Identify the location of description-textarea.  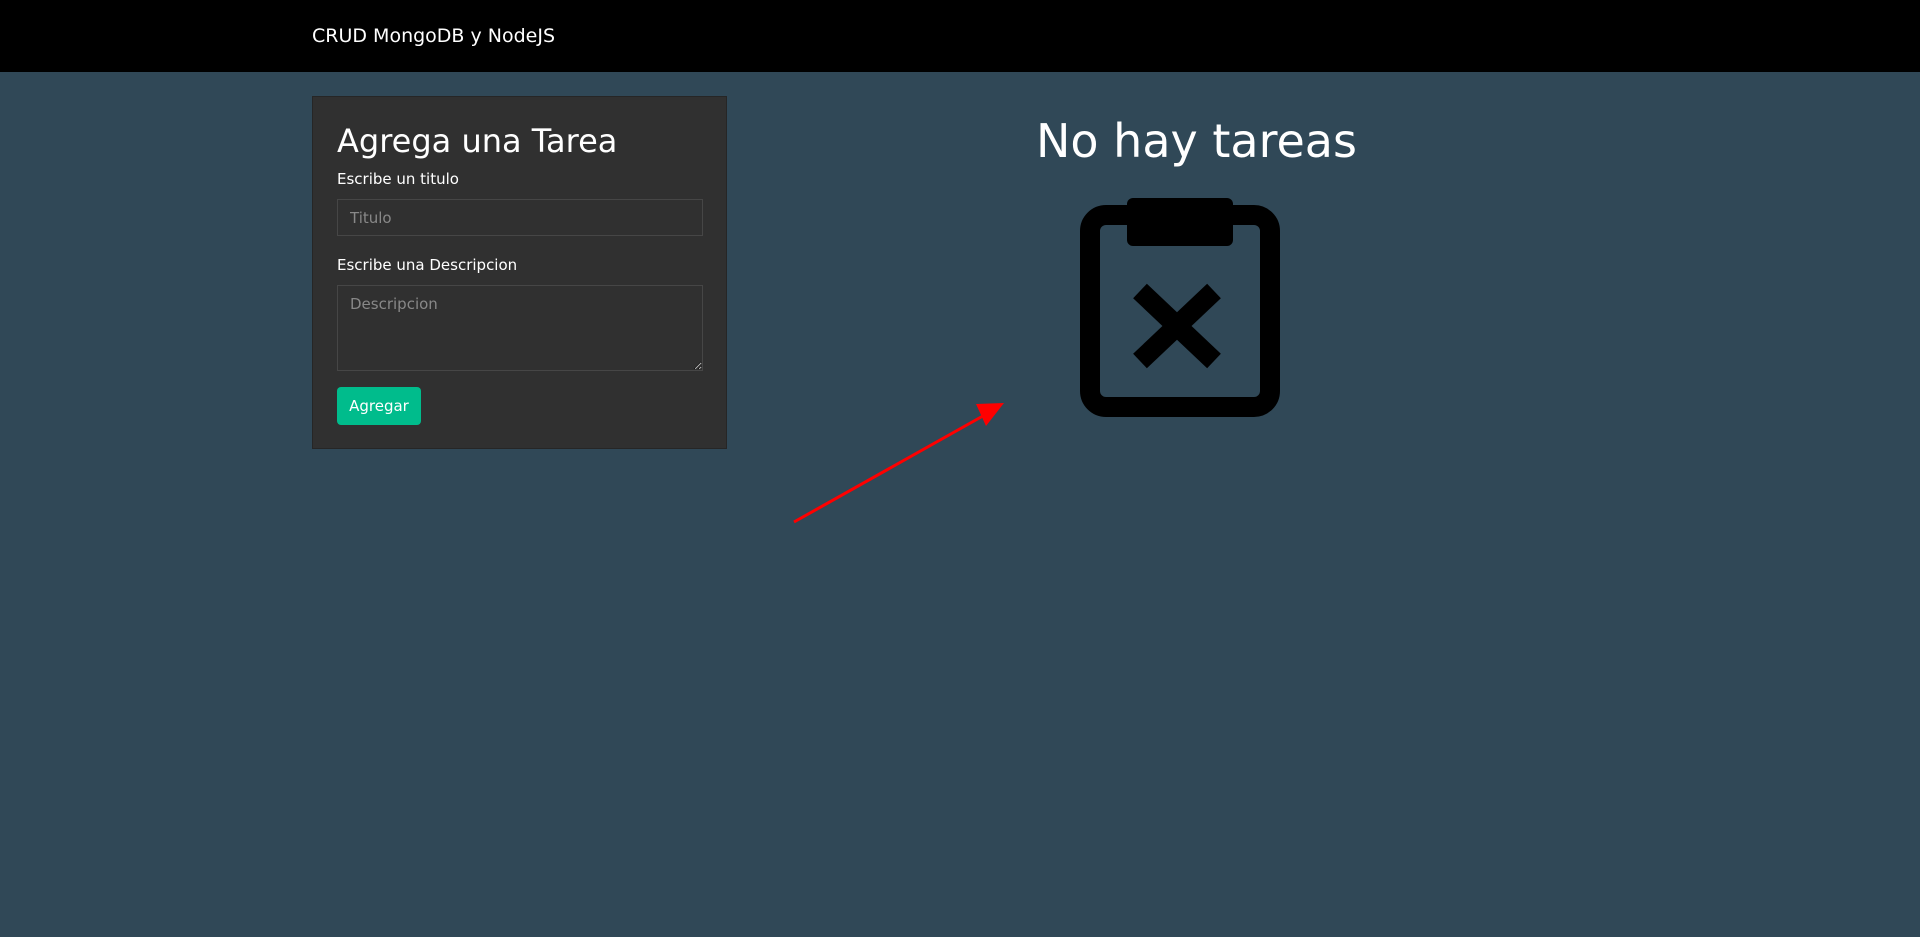
(520, 328).